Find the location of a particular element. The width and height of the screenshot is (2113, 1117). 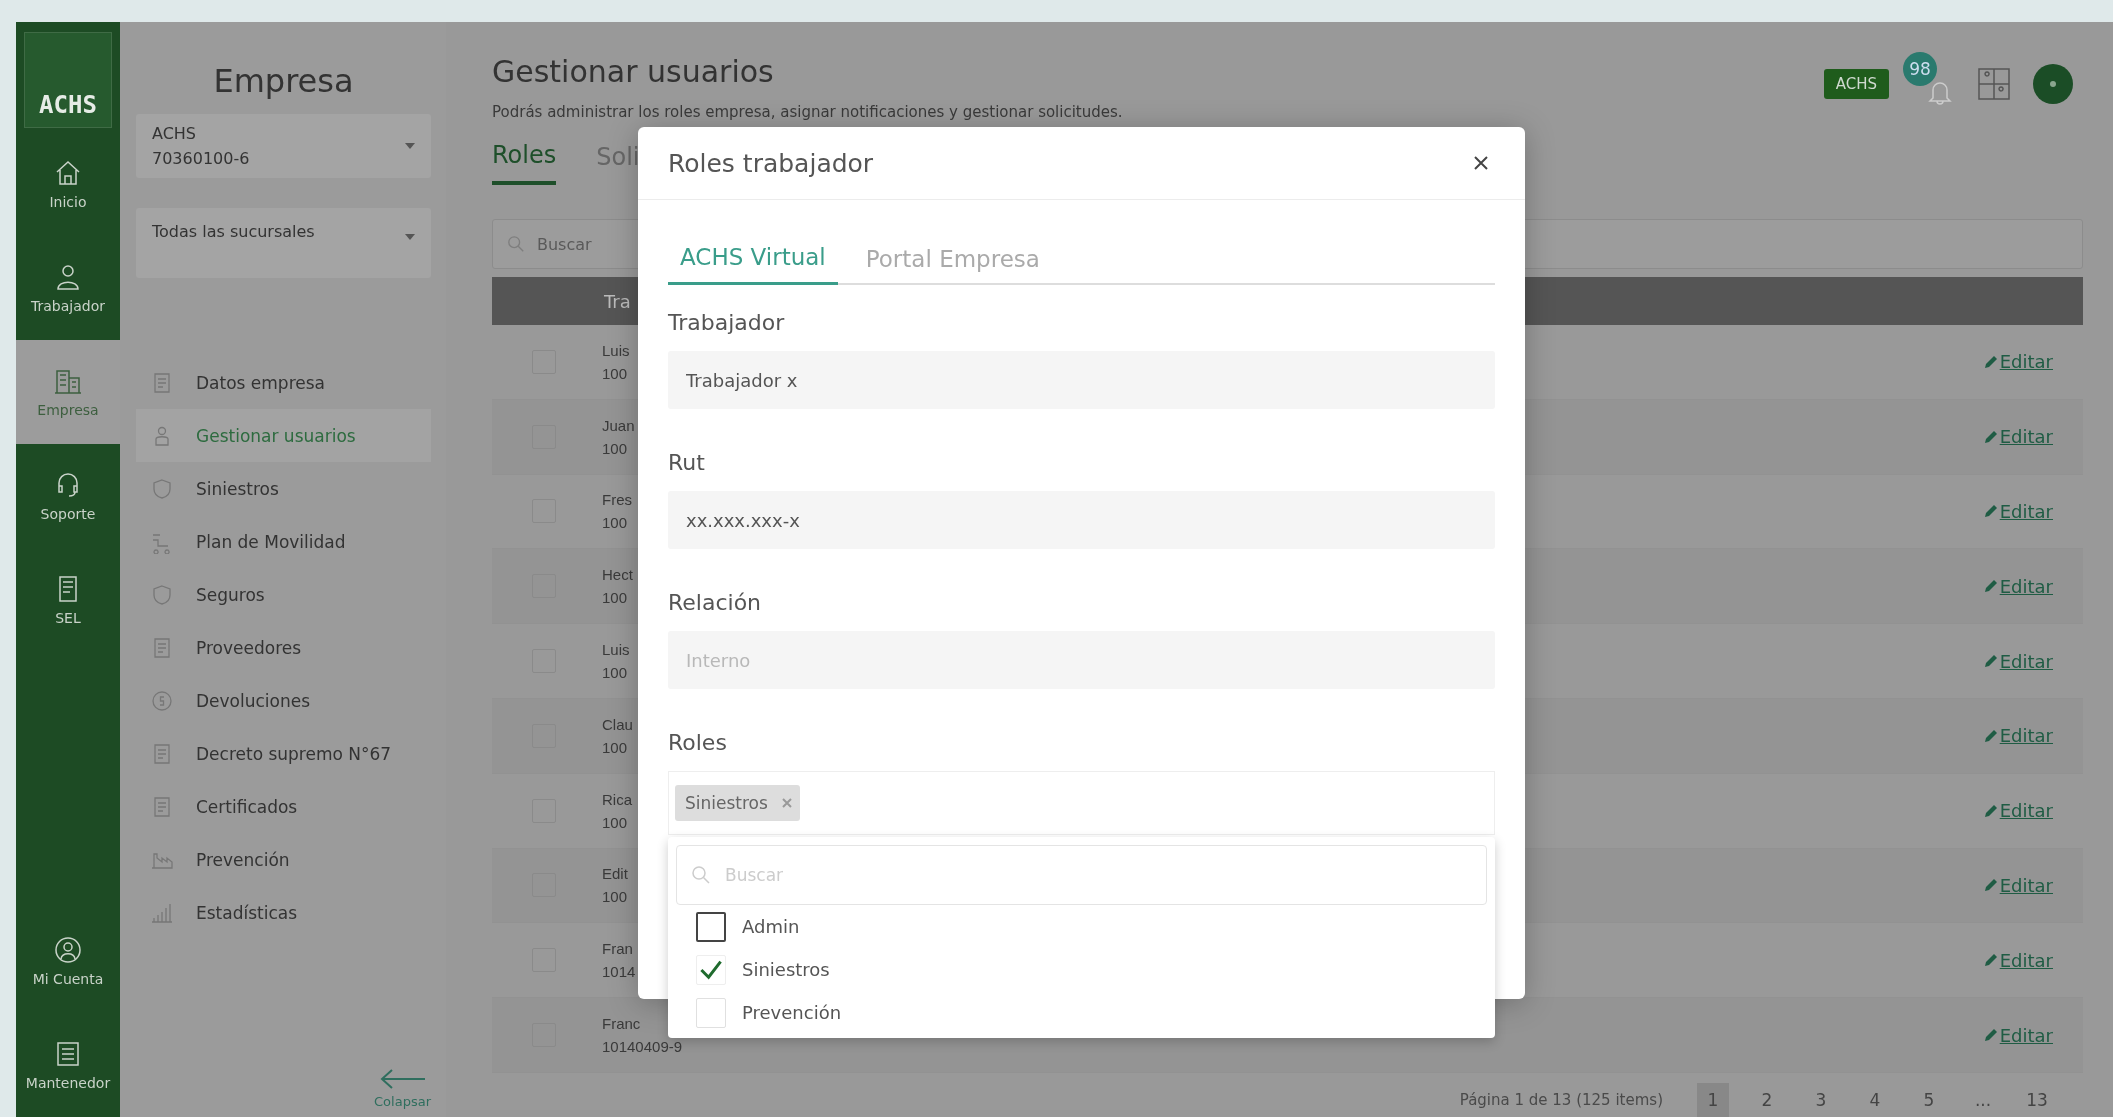

arrow-left-icon is located at coordinates (402, 1079).